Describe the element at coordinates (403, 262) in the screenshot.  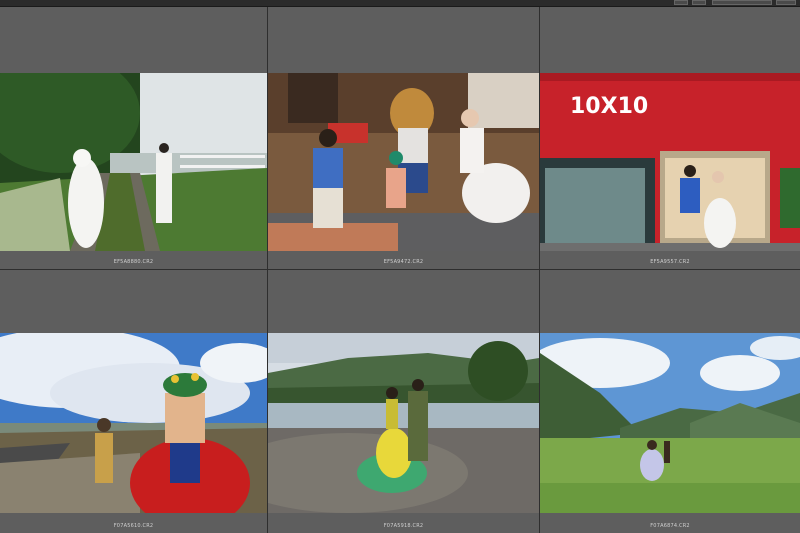
I see `thumbnail-filename: EF5A9472.CR2` at that location.